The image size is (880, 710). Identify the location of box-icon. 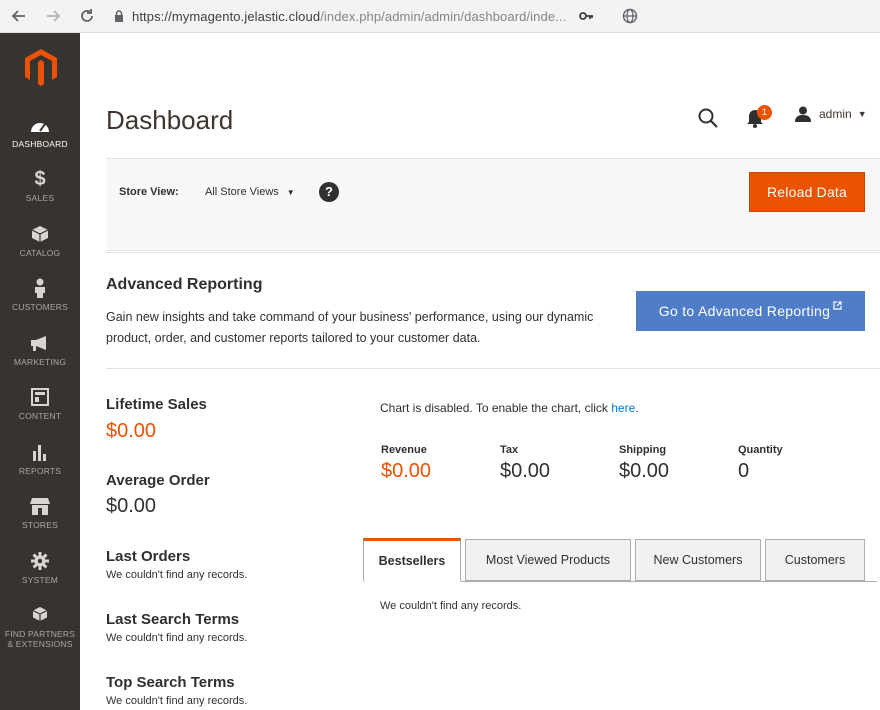
(40, 234).